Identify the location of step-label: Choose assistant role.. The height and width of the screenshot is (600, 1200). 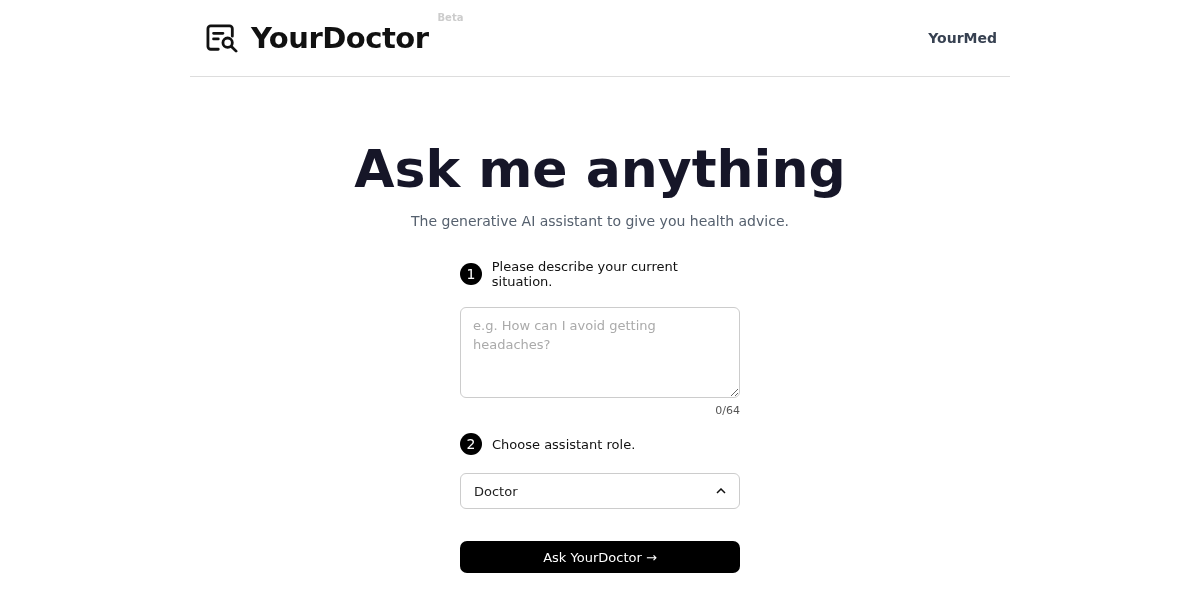
(564, 444).